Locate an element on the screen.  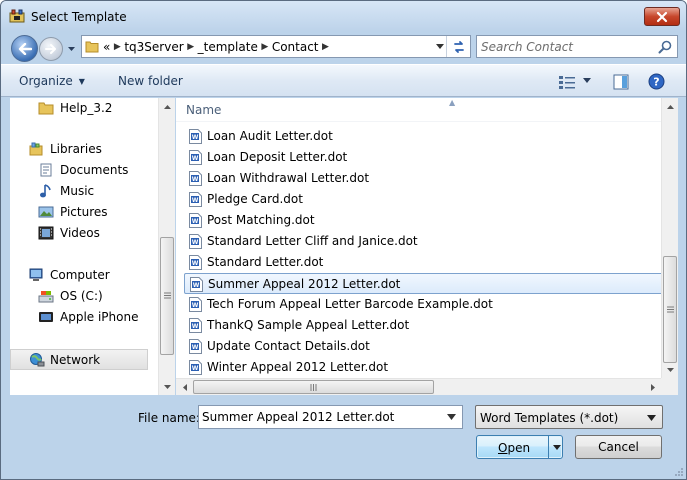
organize-label: Organize is located at coordinates (46, 81).